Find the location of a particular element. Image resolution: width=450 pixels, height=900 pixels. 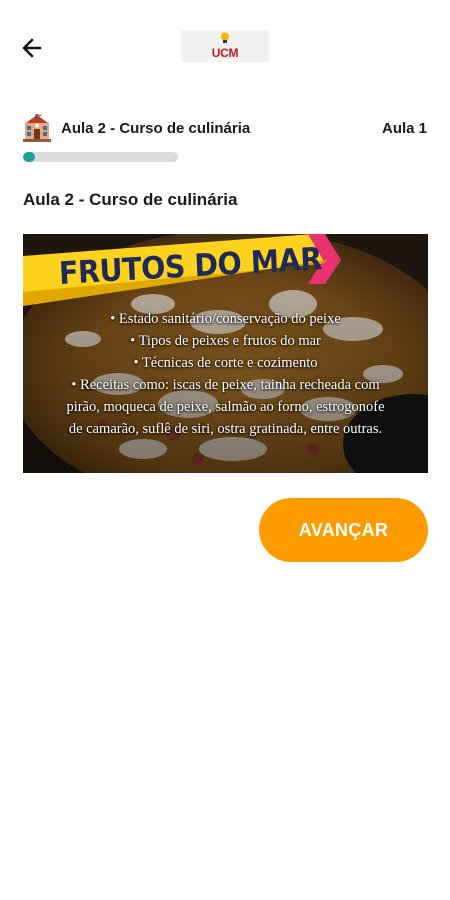

arrow-left-icon is located at coordinates (32, 48).